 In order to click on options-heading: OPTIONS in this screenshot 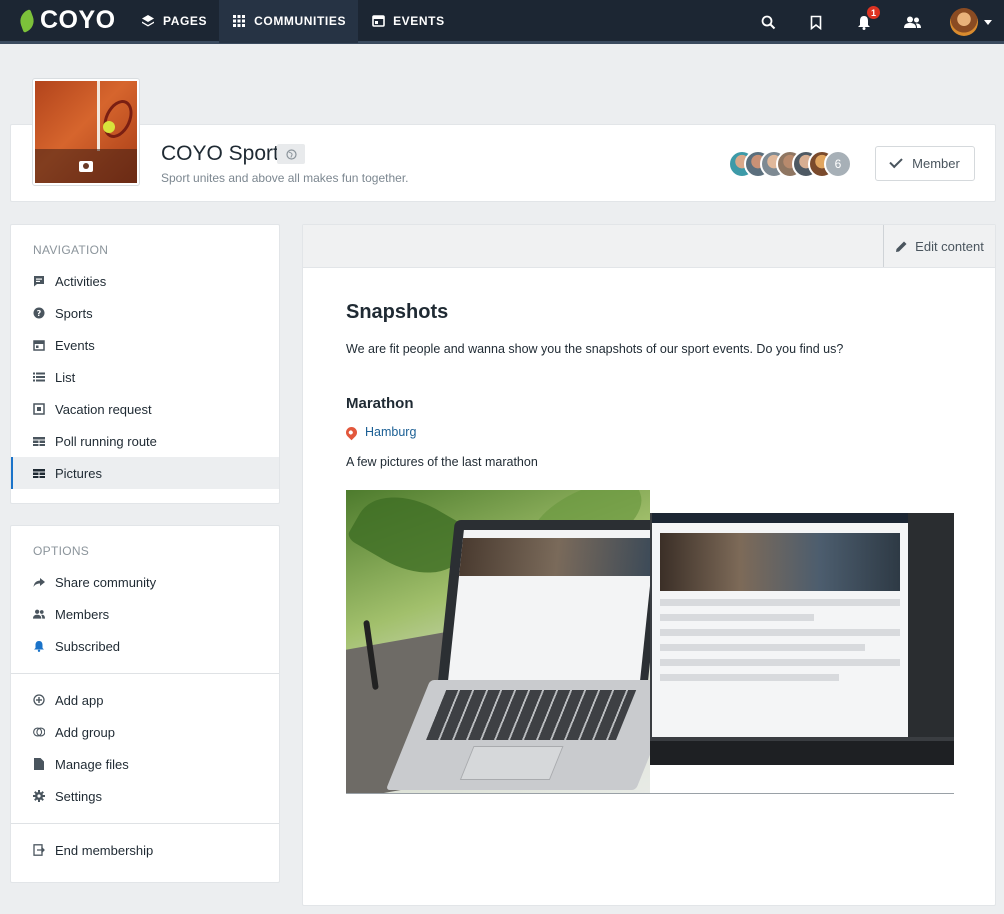, I will do `click(61, 551)`.